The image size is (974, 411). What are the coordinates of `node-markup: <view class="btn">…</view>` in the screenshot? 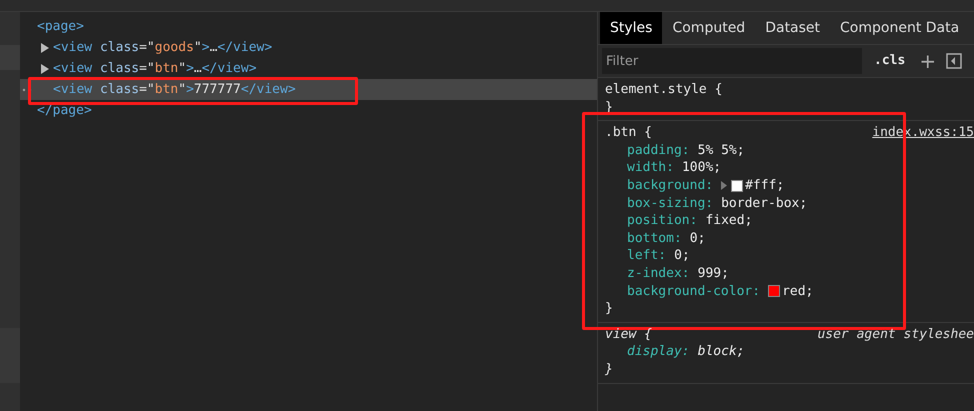 It's located at (155, 68).